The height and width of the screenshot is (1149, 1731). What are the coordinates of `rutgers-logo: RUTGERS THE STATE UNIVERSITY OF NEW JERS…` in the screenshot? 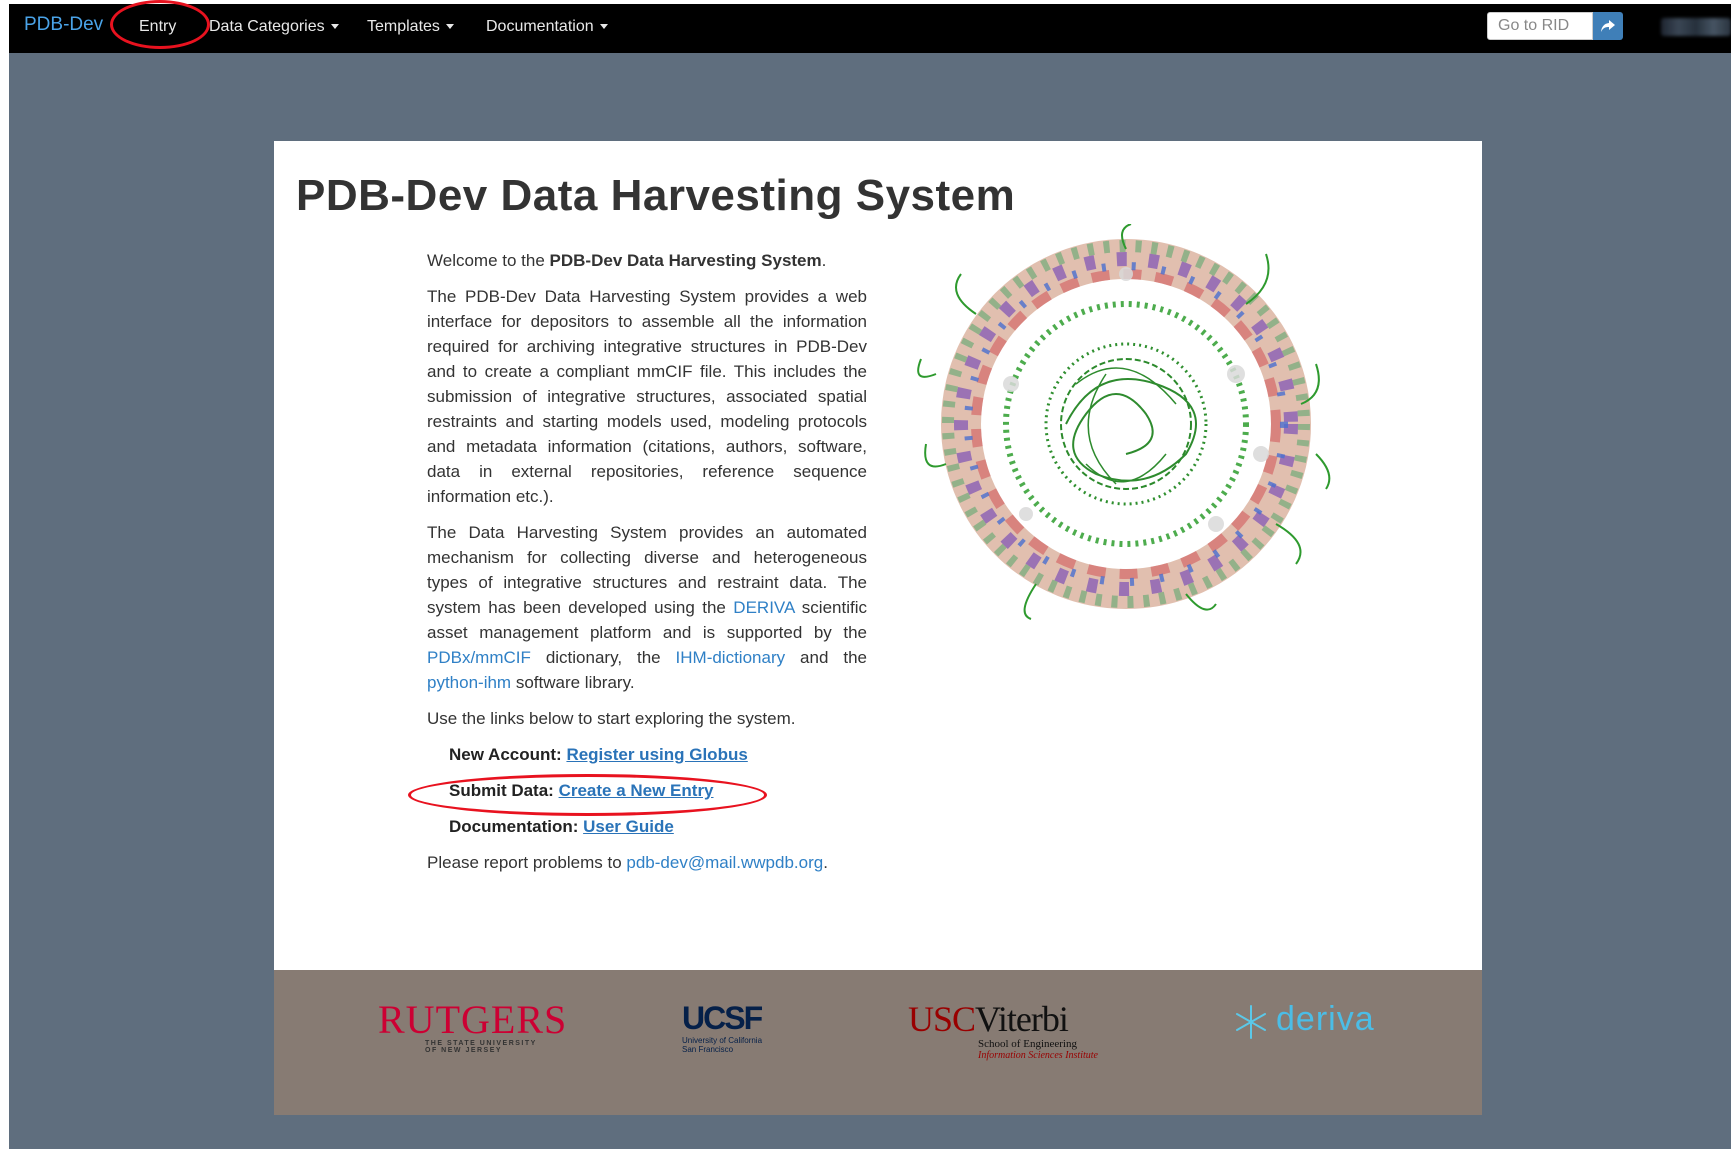 It's located at (473, 1026).